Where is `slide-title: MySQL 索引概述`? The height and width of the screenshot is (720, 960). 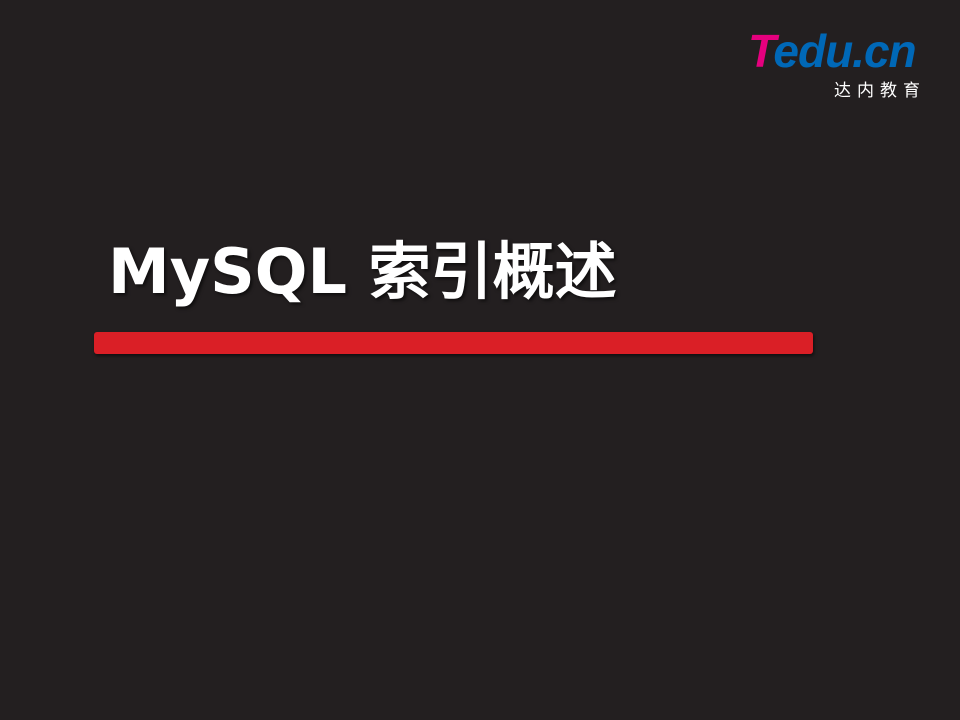 slide-title: MySQL 索引概述 is located at coordinates (362, 271).